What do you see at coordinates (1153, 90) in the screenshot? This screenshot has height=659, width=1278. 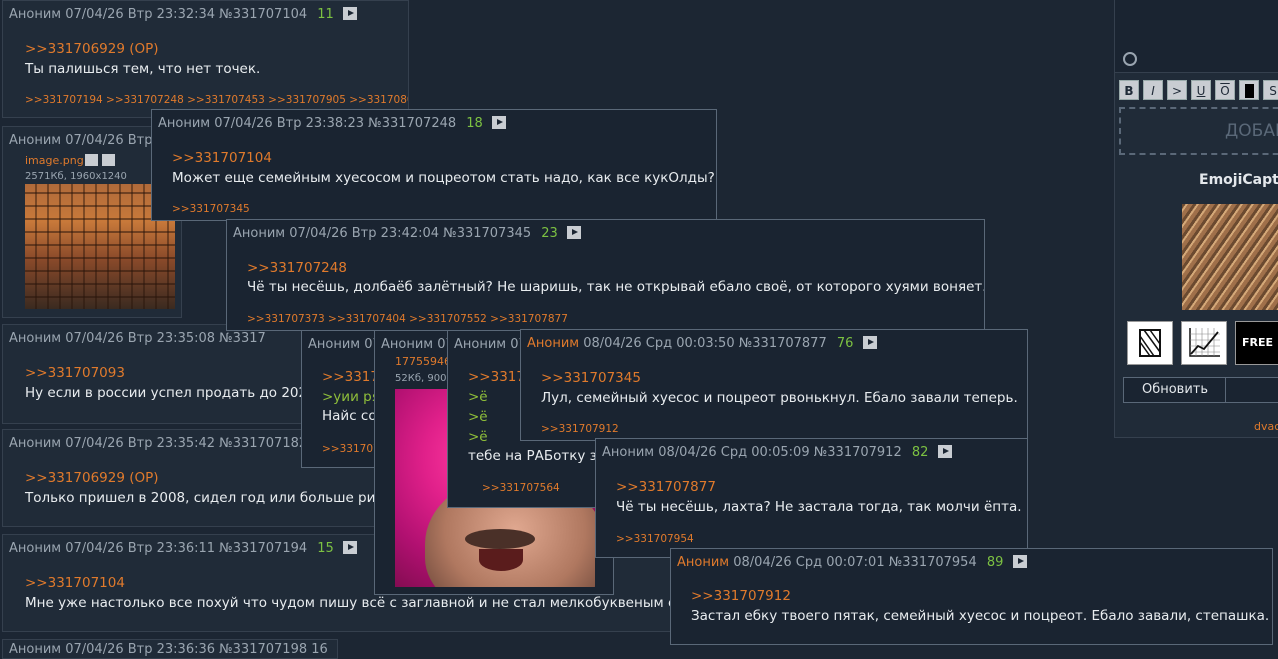 I see `italic-button: I` at bounding box center [1153, 90].